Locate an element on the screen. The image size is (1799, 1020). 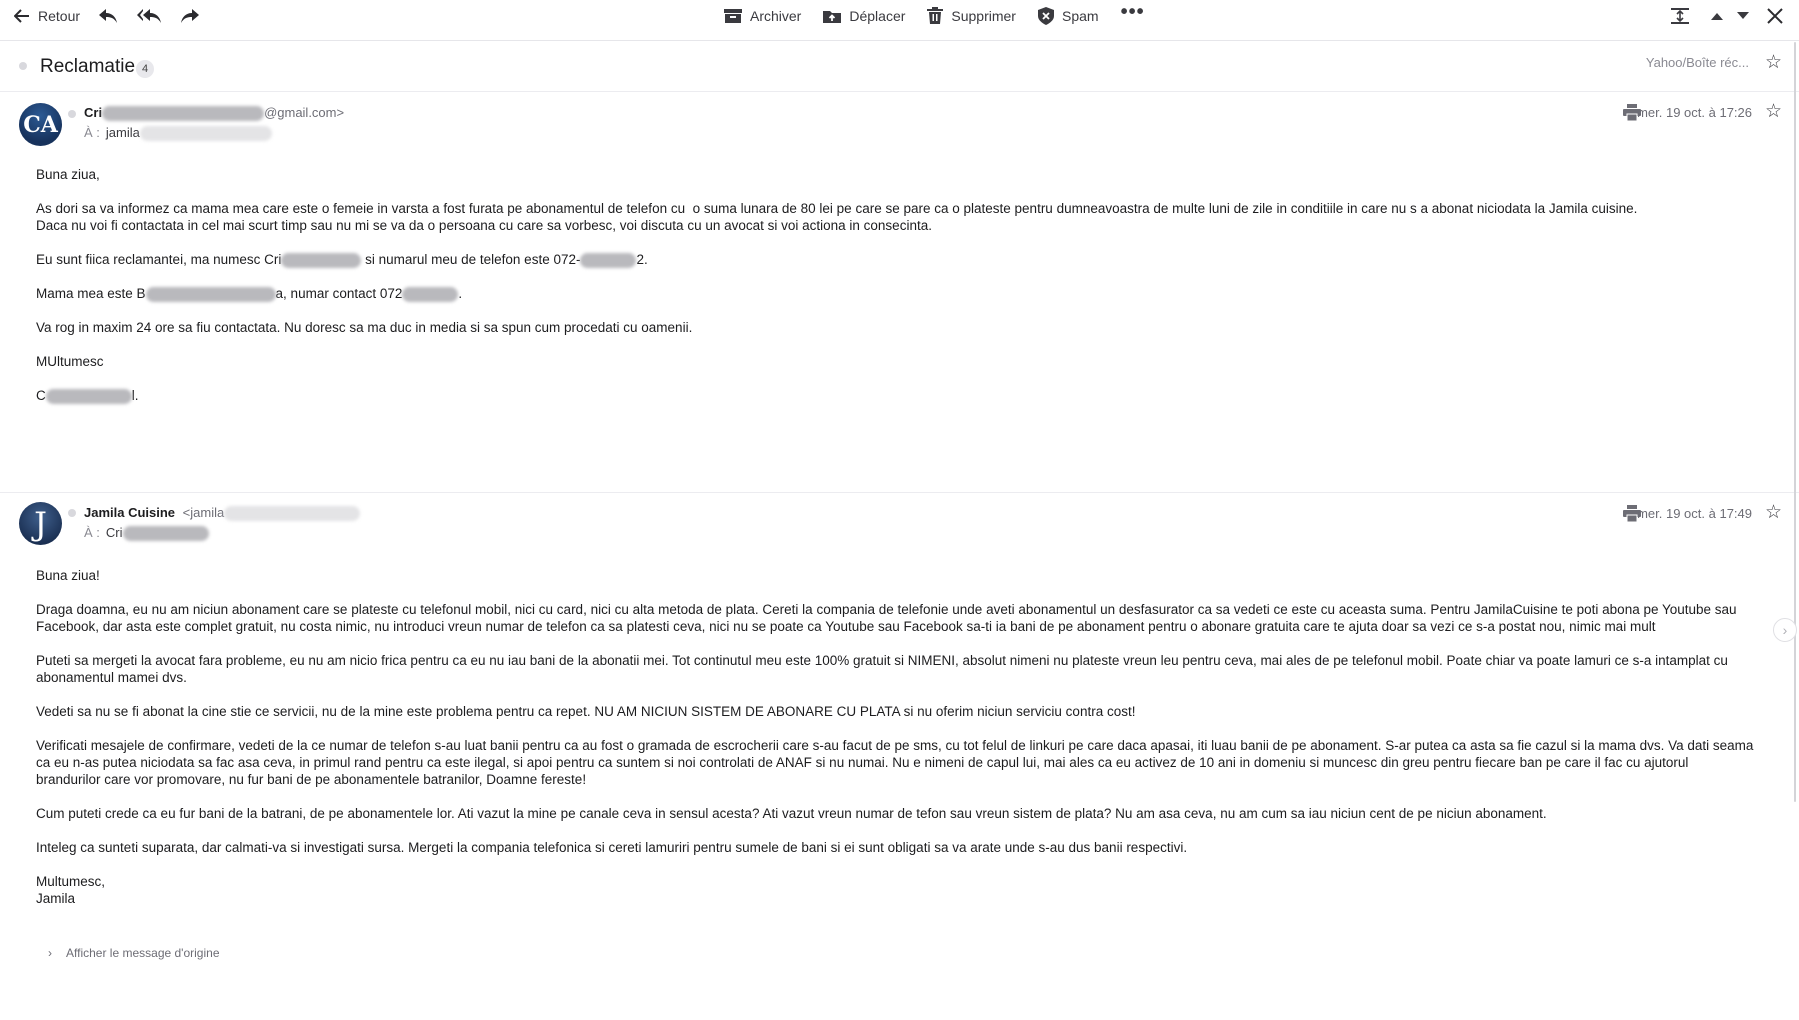
arrow-left-icon is located at coordinates (22, 15).